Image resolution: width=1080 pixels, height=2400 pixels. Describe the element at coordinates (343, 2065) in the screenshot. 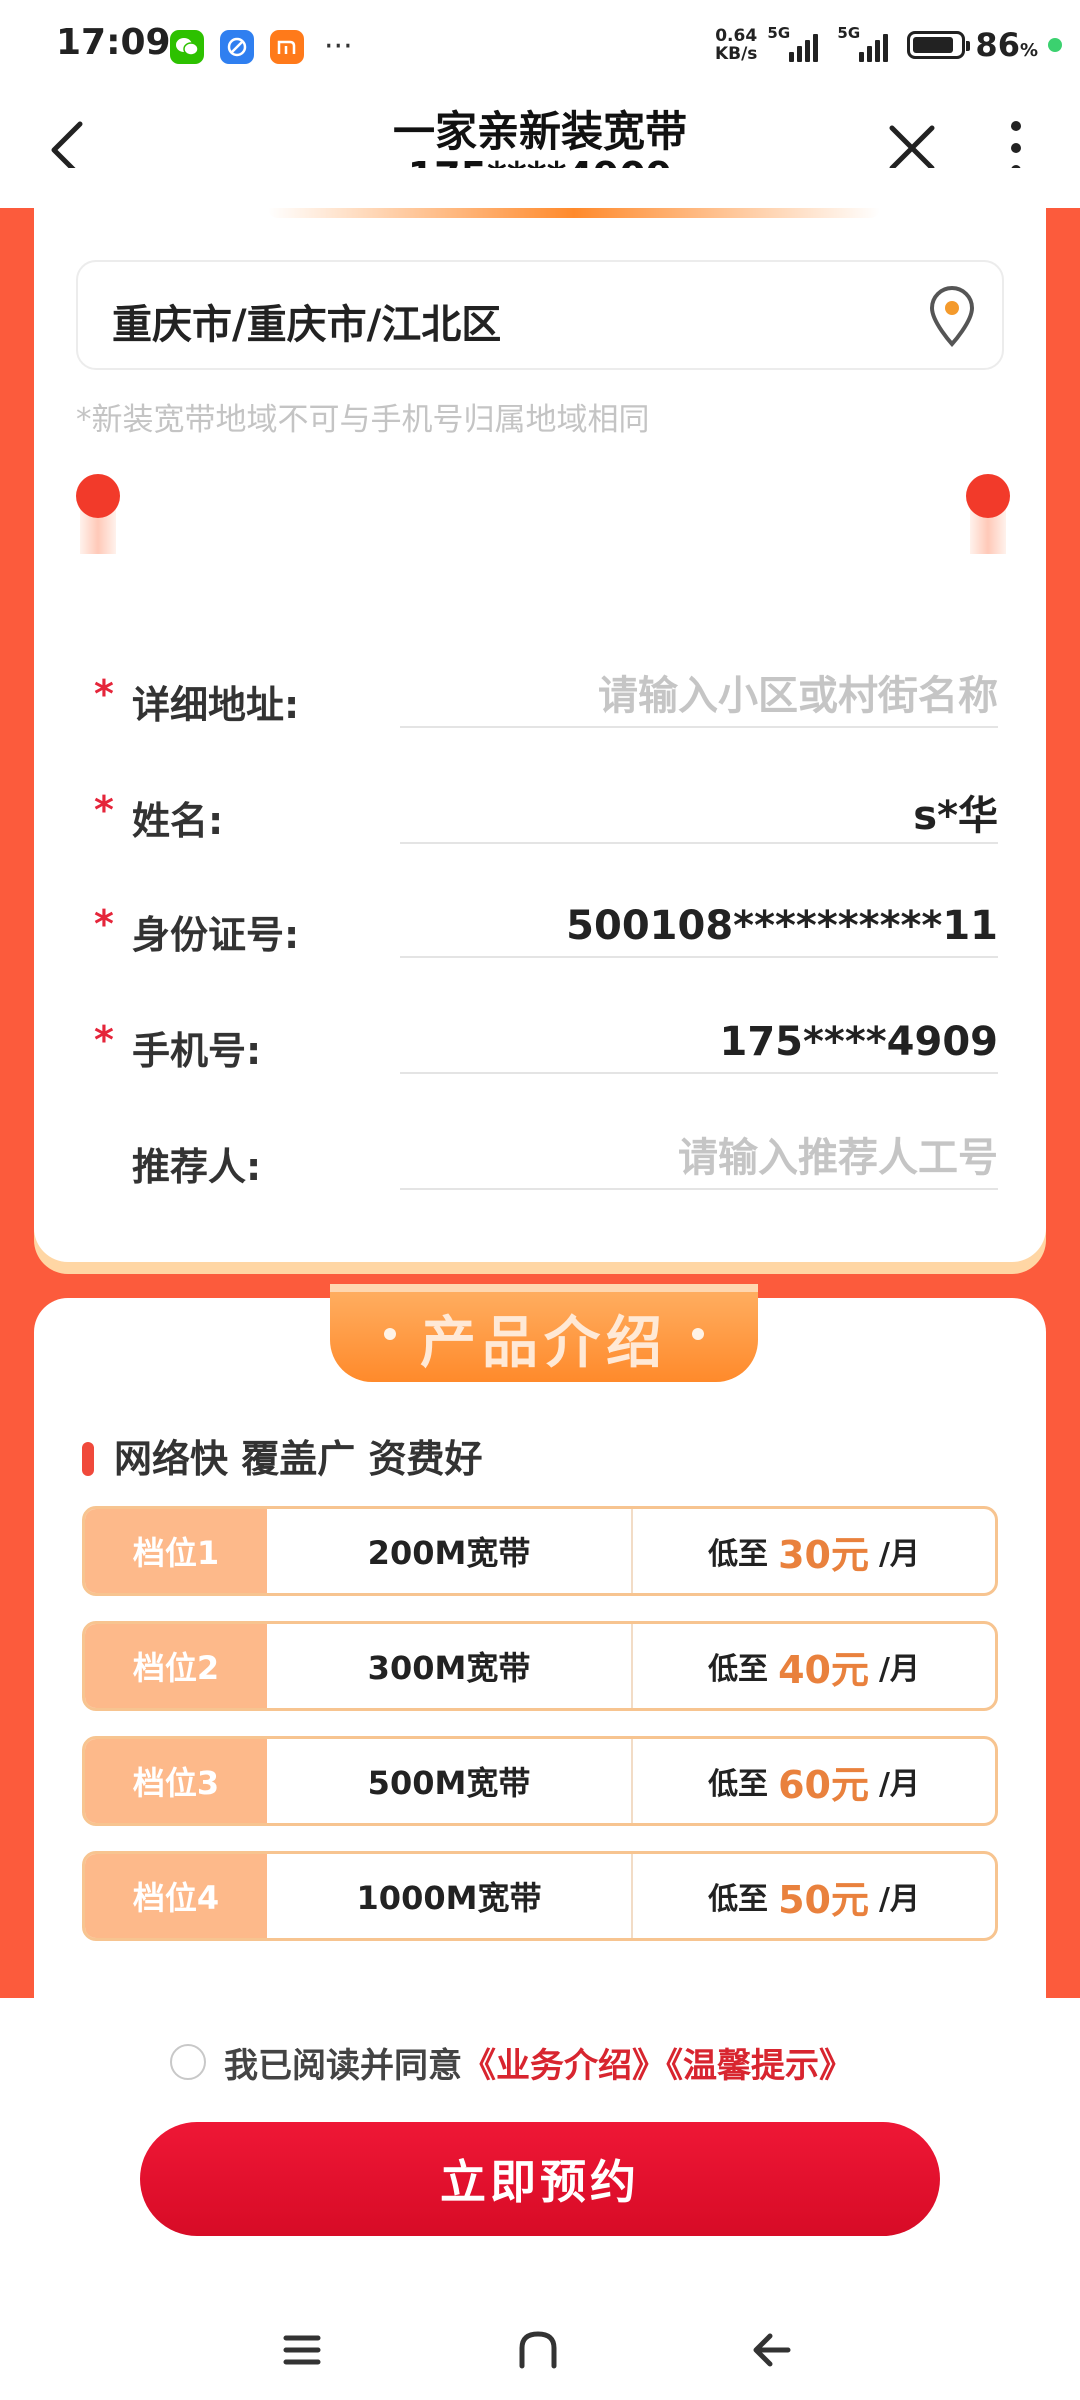

I see `agreement-text: 我已阅读并同意` at that location.